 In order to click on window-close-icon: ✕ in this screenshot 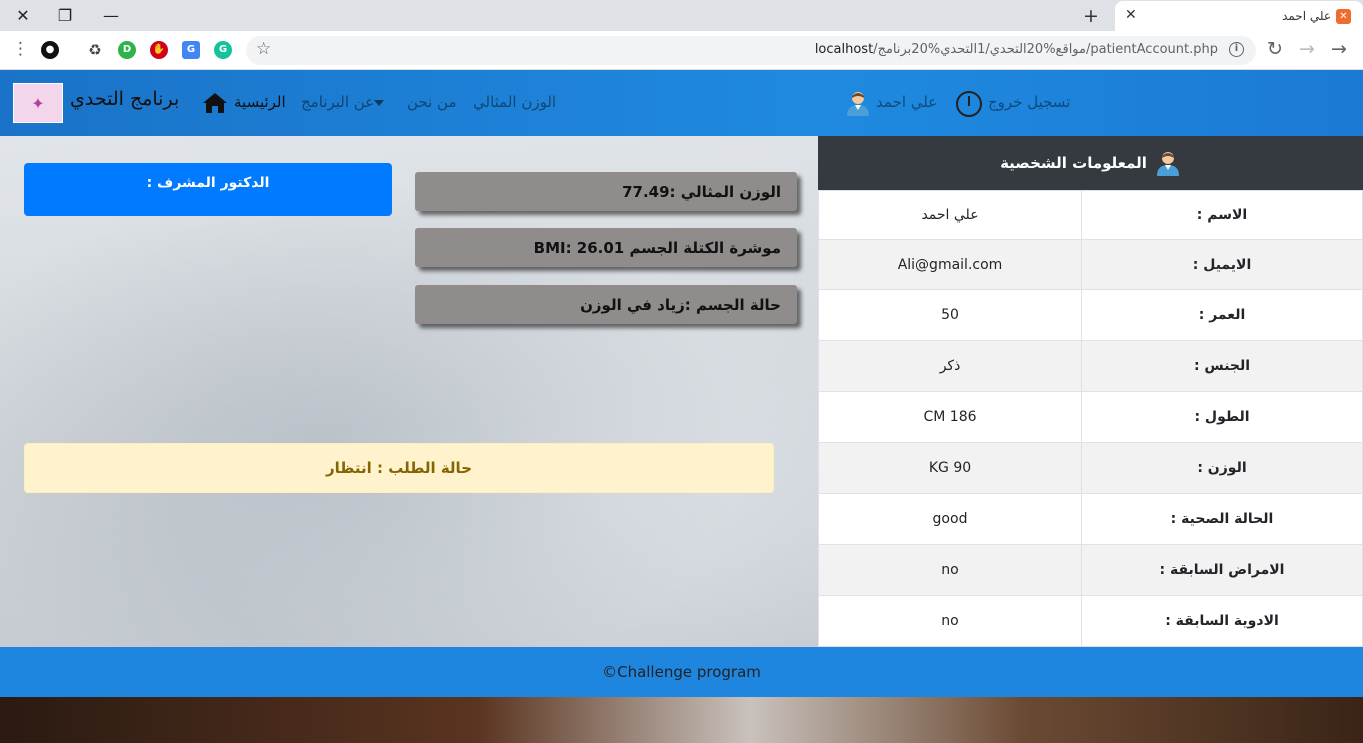, I will do `click(23, 15)`.